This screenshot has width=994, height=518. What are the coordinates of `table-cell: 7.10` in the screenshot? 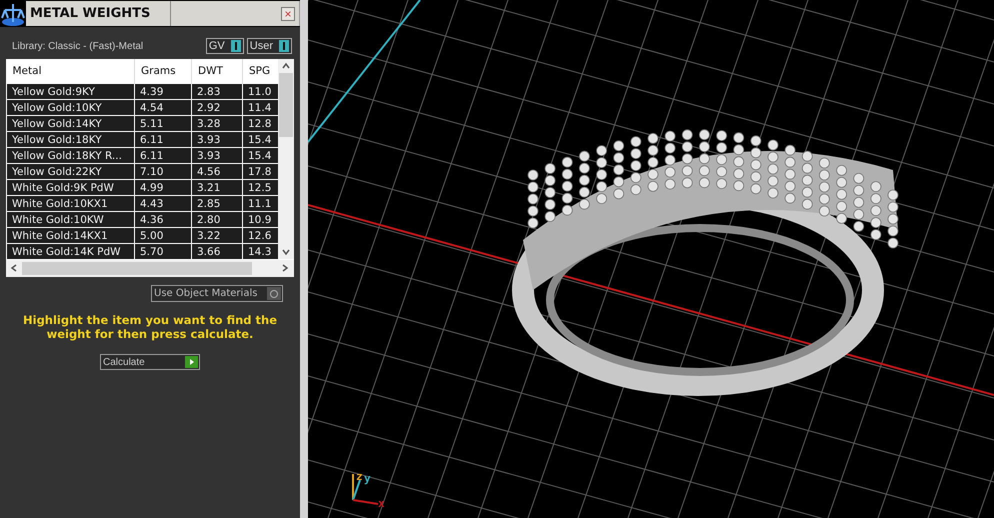 It's located at (163, 172).